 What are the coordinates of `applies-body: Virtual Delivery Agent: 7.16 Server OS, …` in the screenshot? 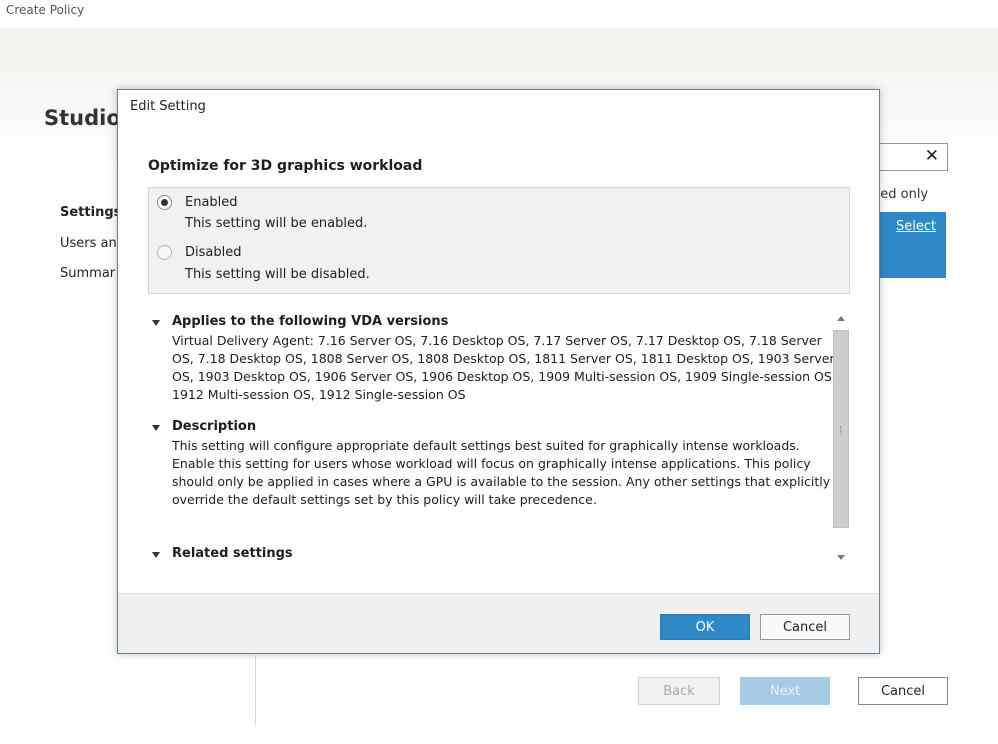 It's located at (504, 367).